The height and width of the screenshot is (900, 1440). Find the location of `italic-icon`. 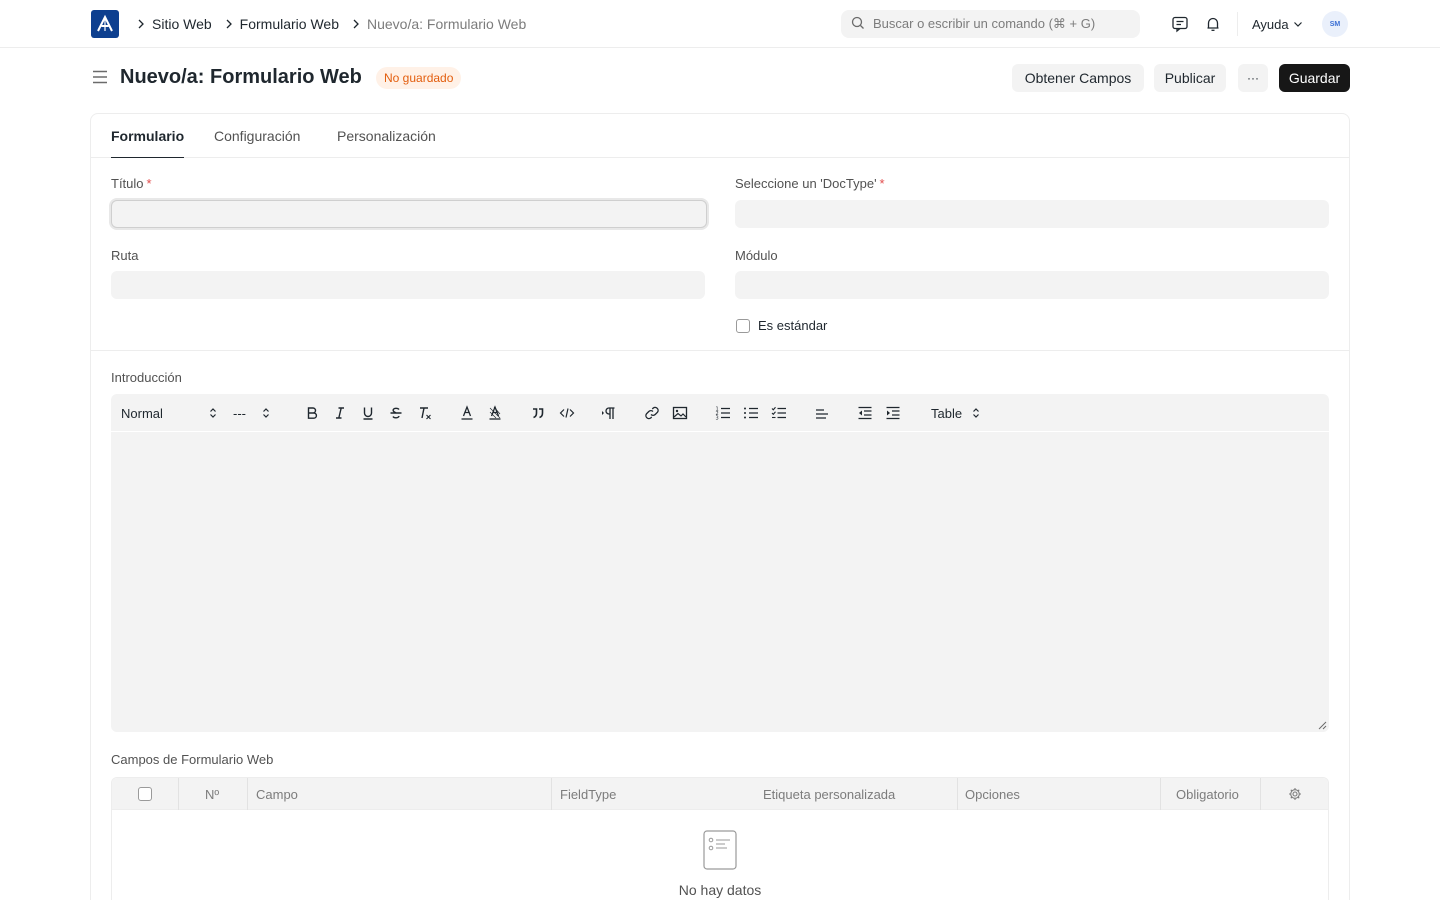

italic-icon is located at coordinates (340, 413).